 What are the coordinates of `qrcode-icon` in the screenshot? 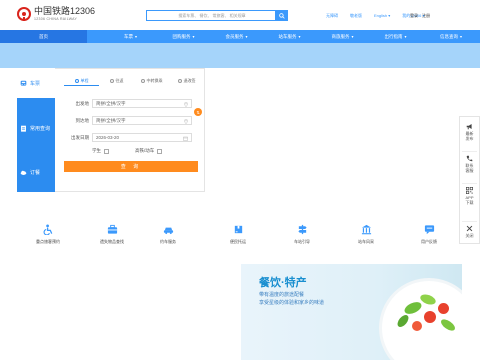 It's located at (469, 190).